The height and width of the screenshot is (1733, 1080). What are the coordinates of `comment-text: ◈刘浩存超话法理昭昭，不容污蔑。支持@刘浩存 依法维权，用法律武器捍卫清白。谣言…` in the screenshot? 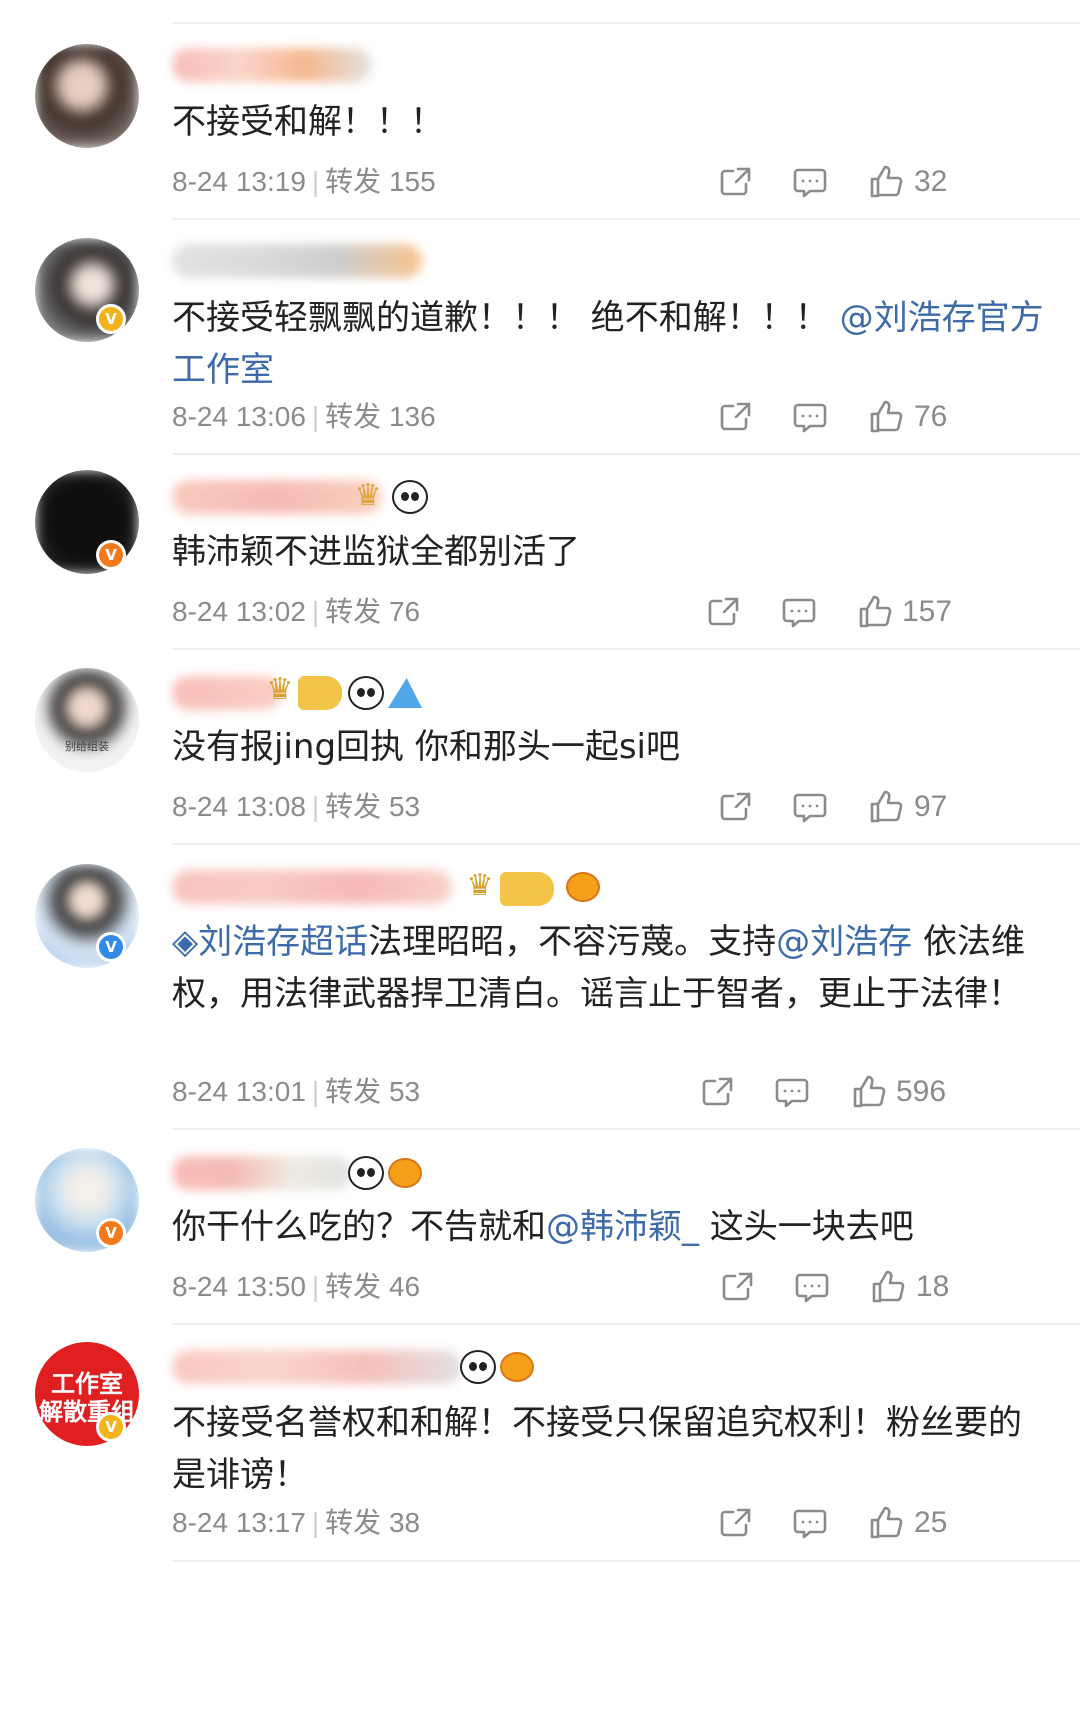 It's located at (612, 968).